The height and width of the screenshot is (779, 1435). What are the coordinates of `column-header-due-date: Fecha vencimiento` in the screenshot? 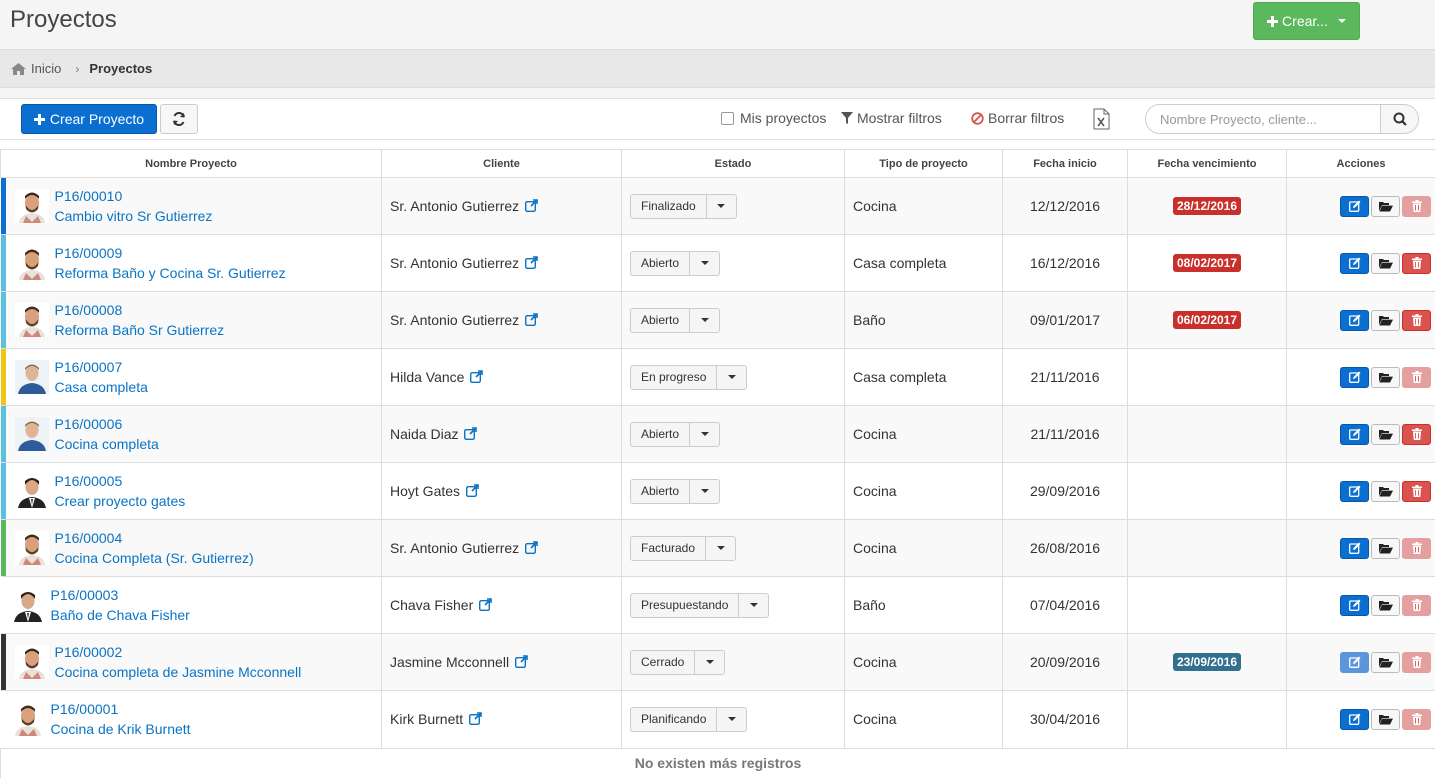 It's located at (1207, 163).